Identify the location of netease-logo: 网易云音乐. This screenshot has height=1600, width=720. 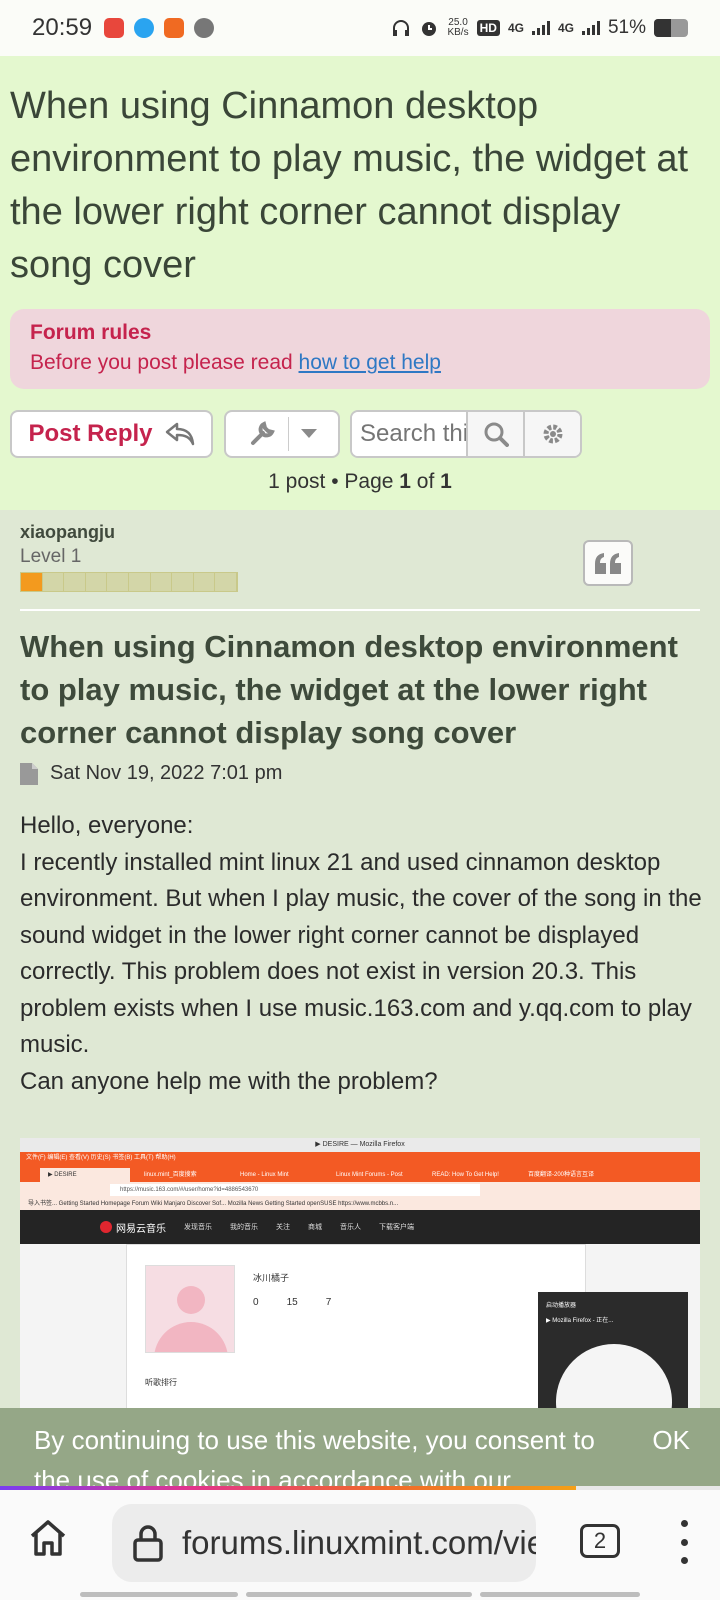
(133, 1227).